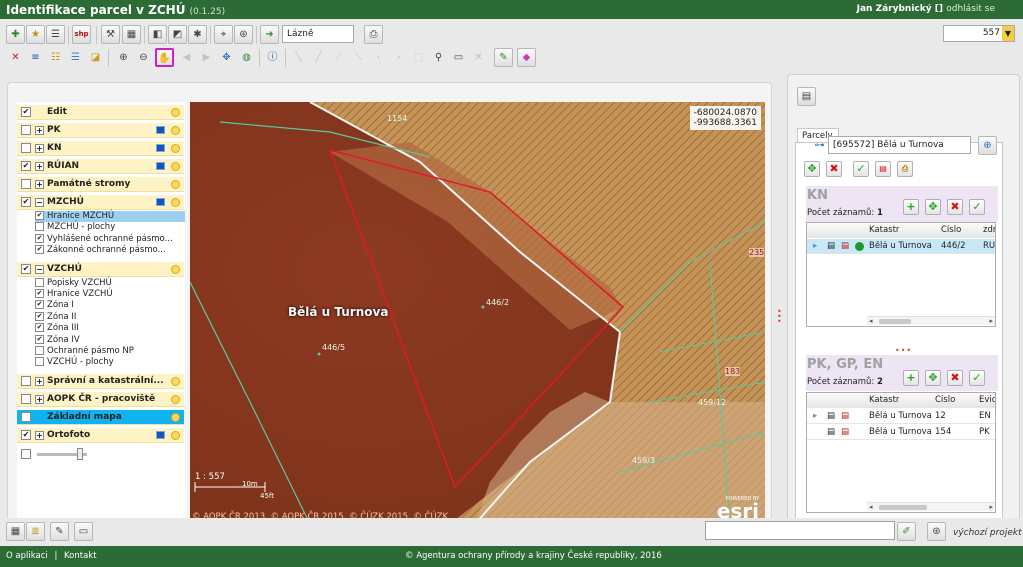 Image resolution: width=1023 pixels, height=567 pixels. What do you see at coordinates (100, 417) in the screenshot?
I see `layer-group: Základní mapa` at bounding box center [100, 417].